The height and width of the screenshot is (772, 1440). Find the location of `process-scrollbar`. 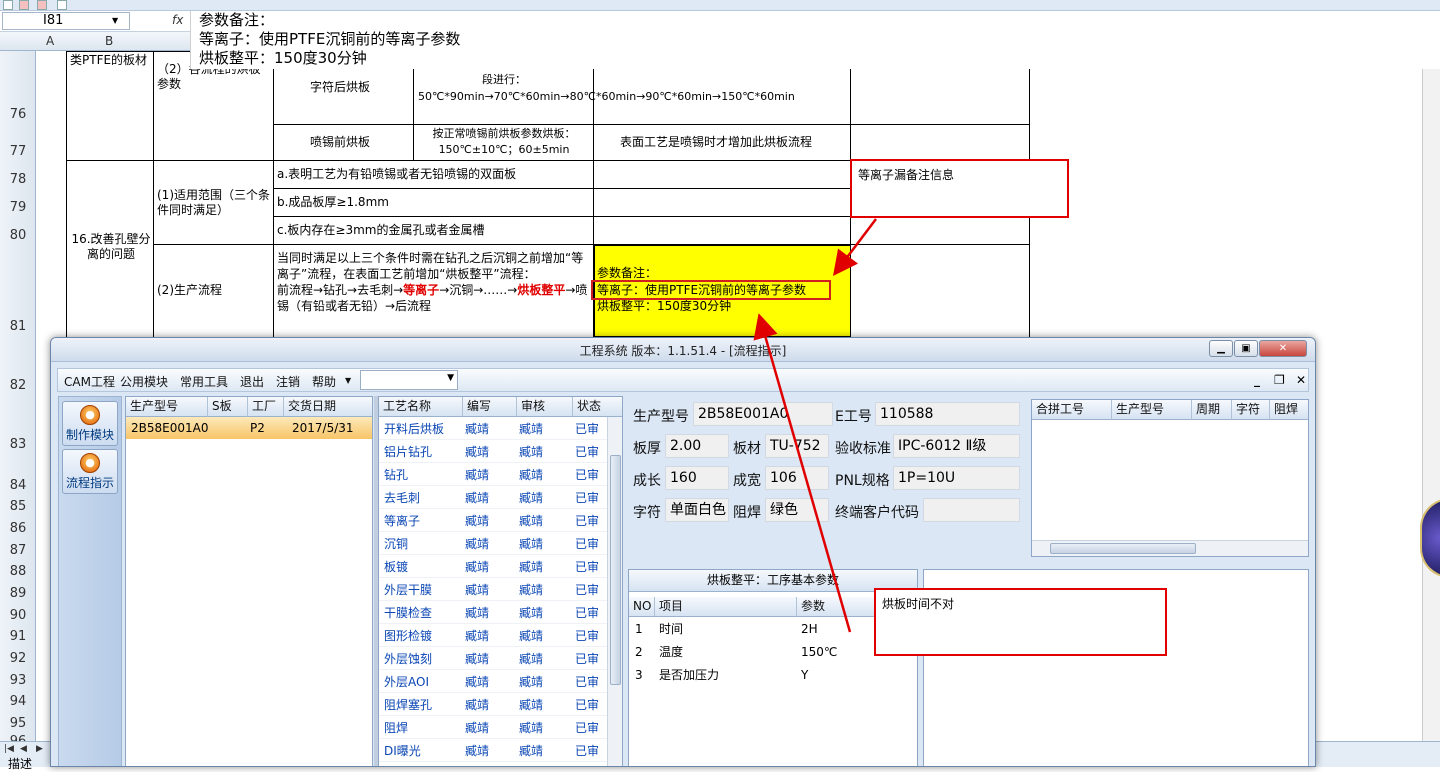

process-scrollbar is located at coordinates (614, 591).